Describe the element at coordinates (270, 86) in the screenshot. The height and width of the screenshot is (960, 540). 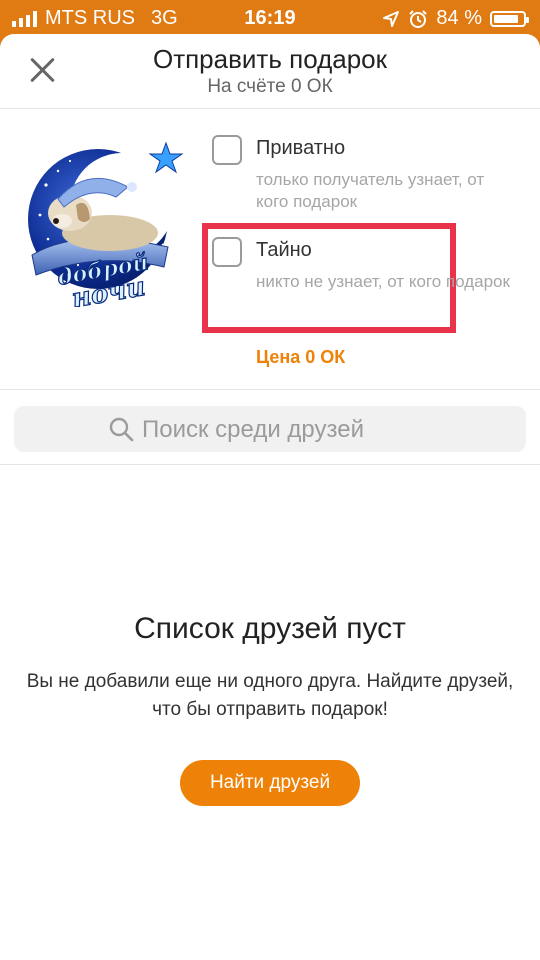
I see `balance-subtitle: На счёте 0 ОК` at that location.